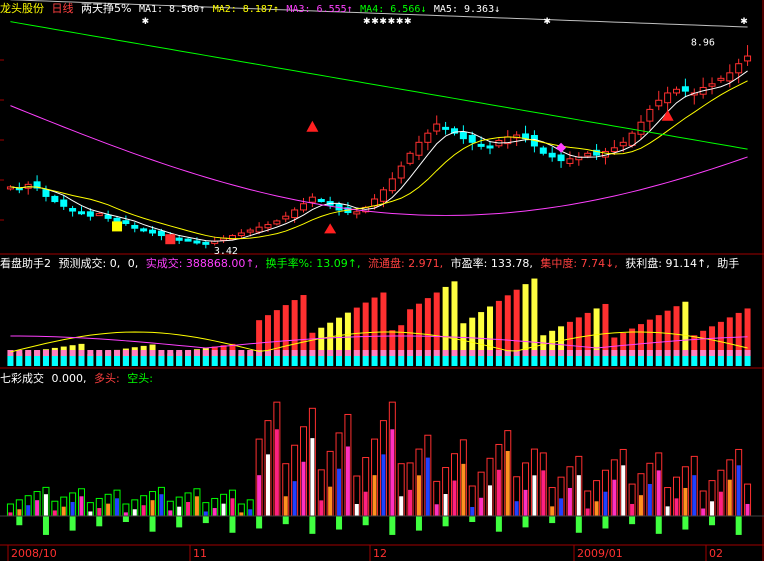 The height and width of the screenshot is (561, 764). What do you see at coordinates (69, 378) in the screenshot?
I see `volume-value: 0.000,` at bounding box center [69, 378].